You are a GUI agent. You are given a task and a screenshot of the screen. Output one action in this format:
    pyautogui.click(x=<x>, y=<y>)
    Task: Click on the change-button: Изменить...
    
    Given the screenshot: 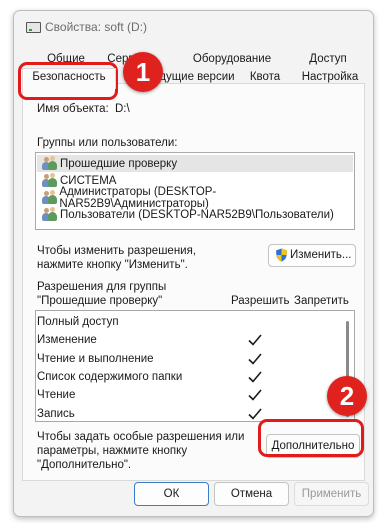 What is the action you would take?
    pyautogui.click(x=312, y=255)
    